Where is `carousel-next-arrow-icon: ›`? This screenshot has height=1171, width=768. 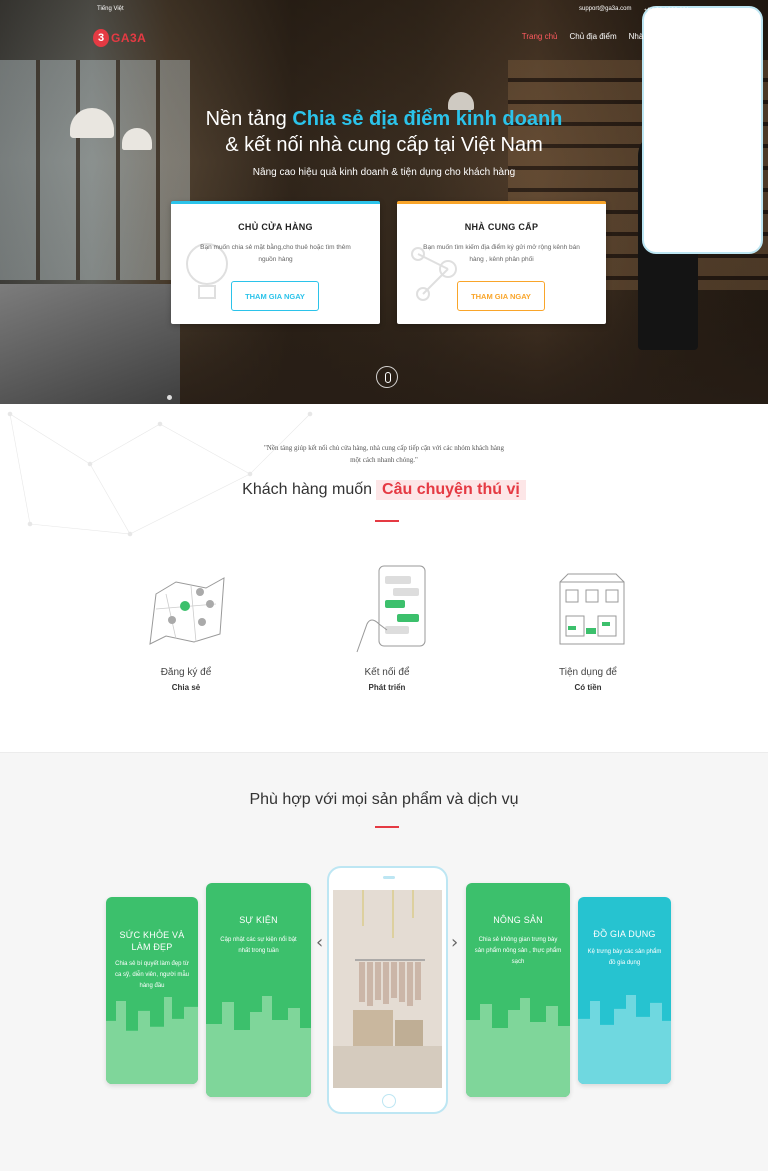
carousel-next-arrow-icon: › is located at coordinates (454, 942).